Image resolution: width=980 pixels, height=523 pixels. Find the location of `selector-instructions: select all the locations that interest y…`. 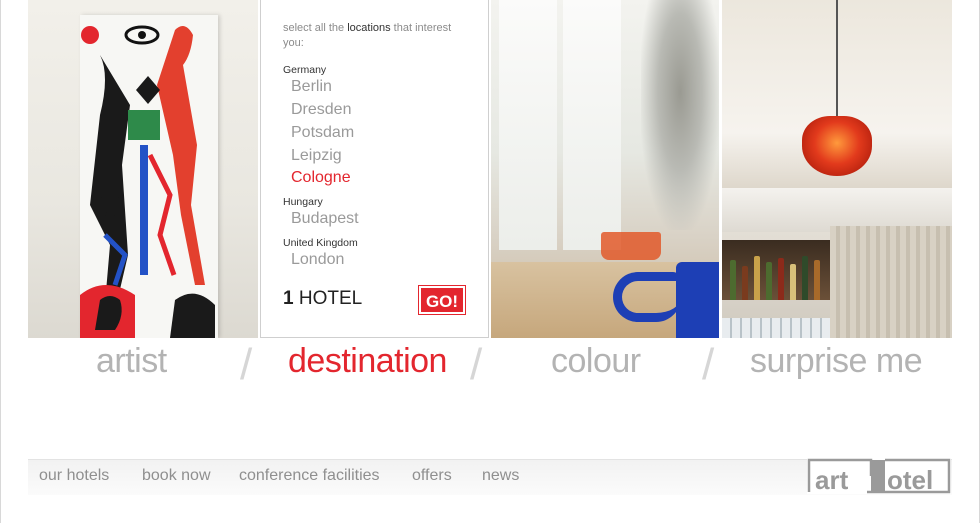

selector-instructions: select all the locations that interest y… is located at coordinates (378, 36).